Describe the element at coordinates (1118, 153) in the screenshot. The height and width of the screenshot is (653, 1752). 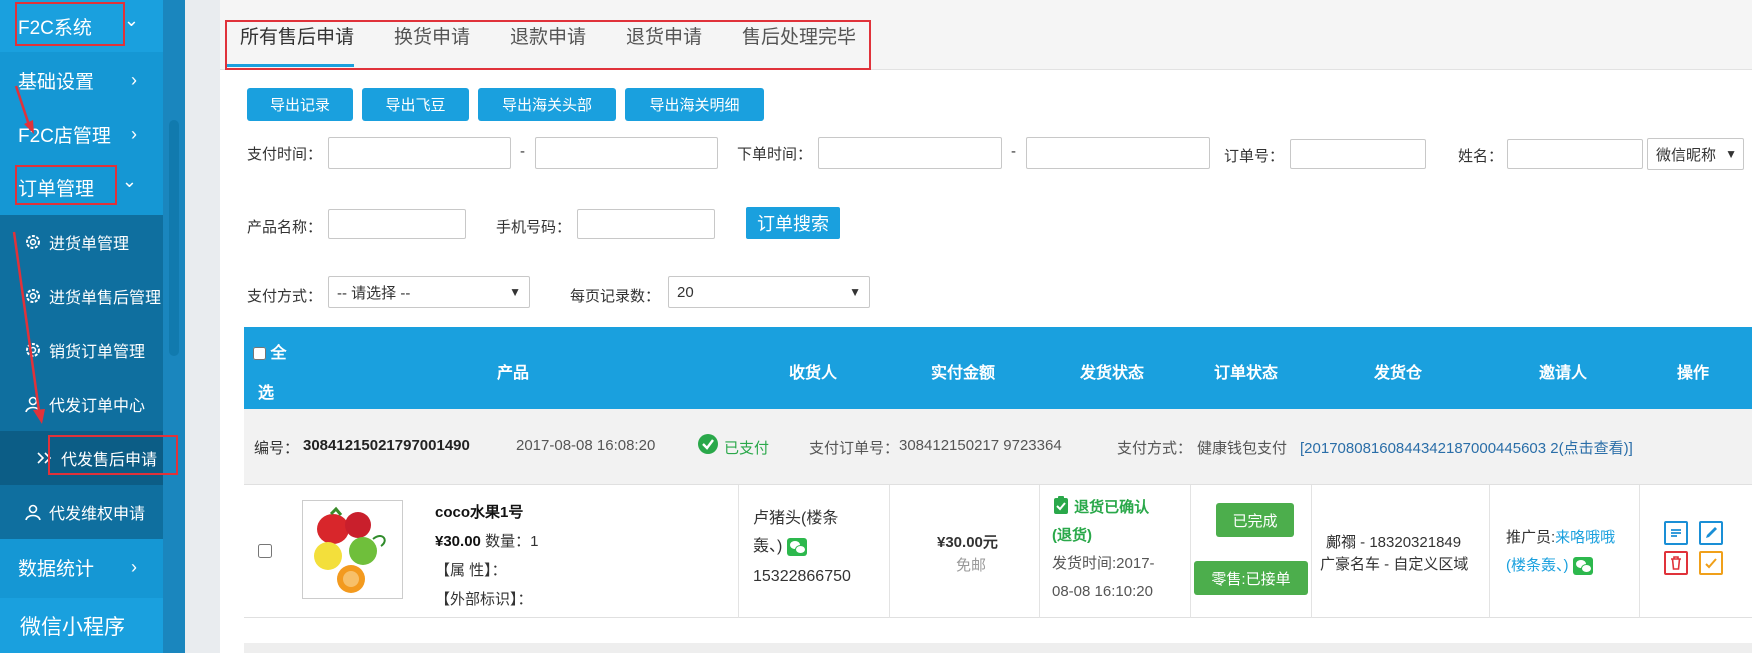
I see `order-time-end-input` at that location.